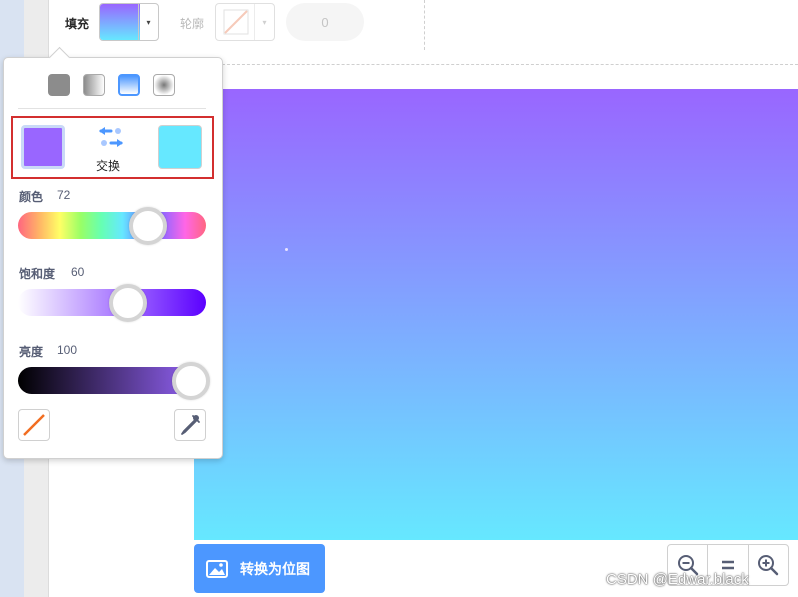 This screenshot has height=597, width=798. I want to click on saturation-slider-handle, so click(128, 303).